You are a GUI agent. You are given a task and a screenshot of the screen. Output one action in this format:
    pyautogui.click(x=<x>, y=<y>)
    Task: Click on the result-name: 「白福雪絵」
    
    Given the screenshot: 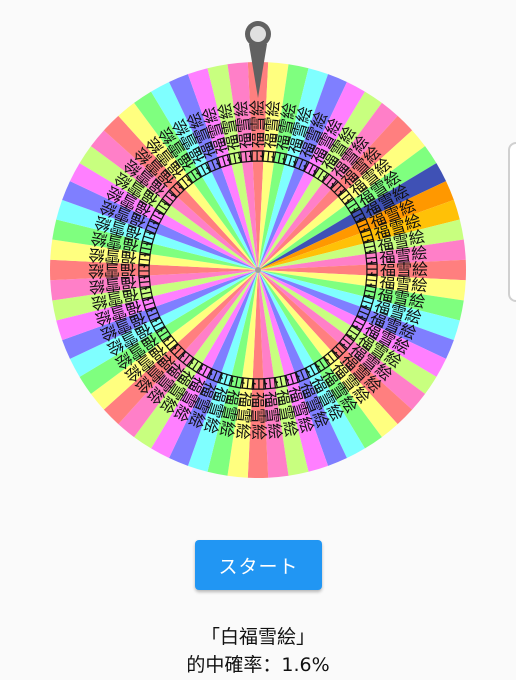 What is the action you would take?
    pyautogui.click(x=257, y=637)
    